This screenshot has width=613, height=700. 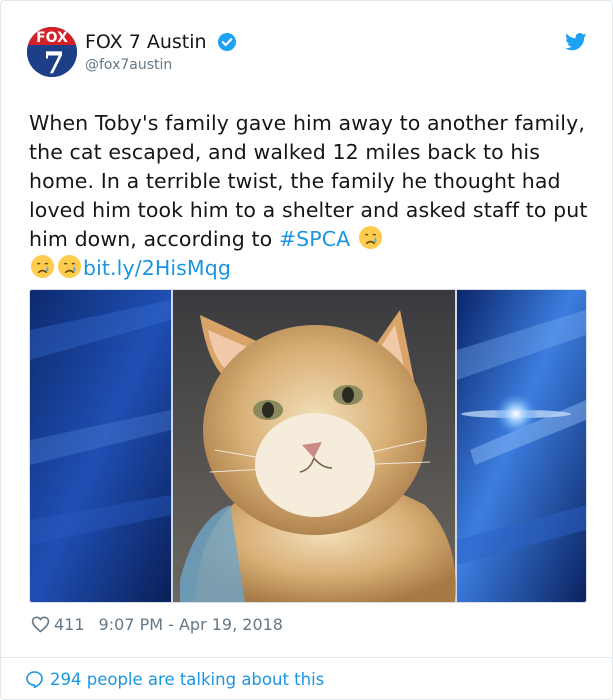 I want to click on conversation-count-text: 294 people are talking about this, so click(x=187, y=679).